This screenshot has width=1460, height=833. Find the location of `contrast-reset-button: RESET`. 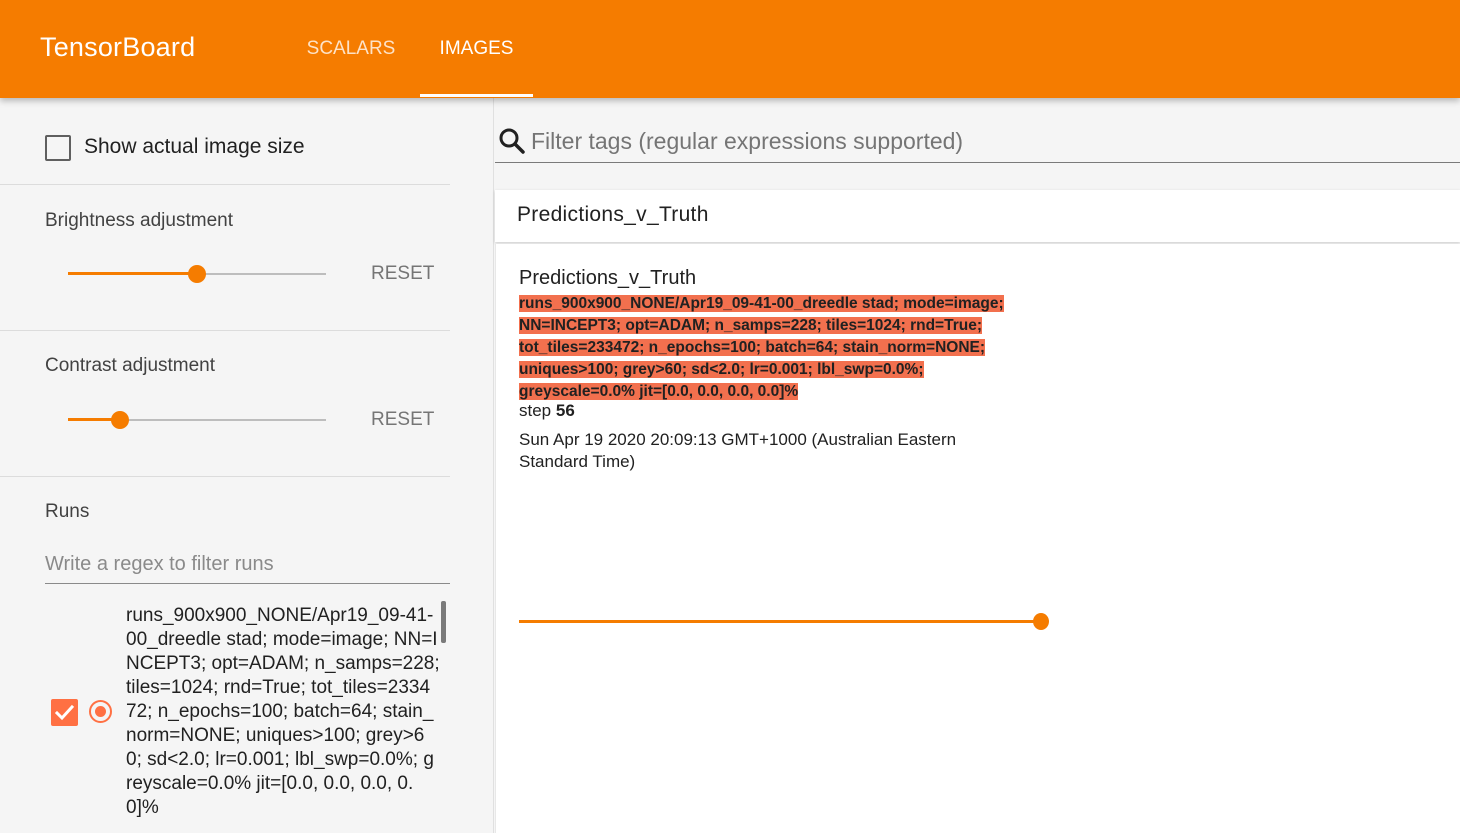

contrast-reset-button: RESET is located at coordinates (402, 420).